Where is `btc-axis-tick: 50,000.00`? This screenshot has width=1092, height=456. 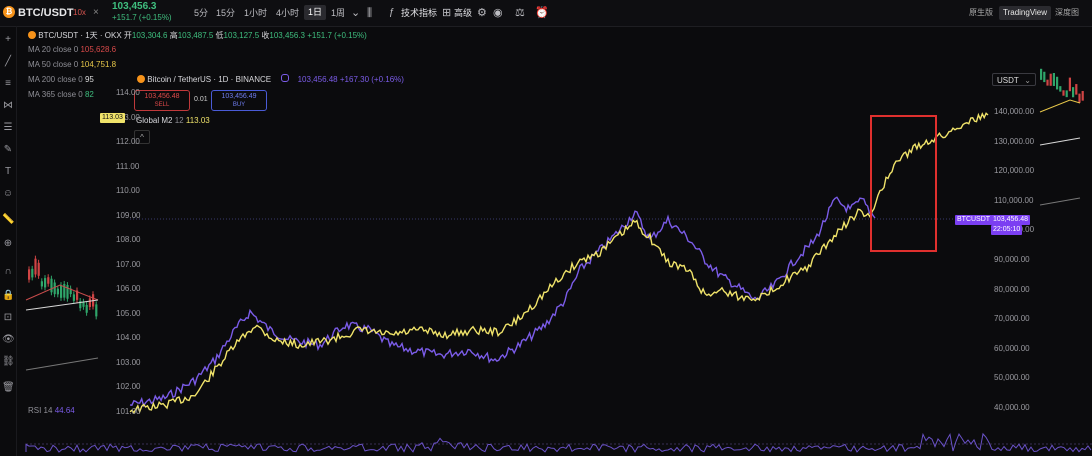
btc-axis-tick: 50,000.00 is located at coordinates (1012, 378).